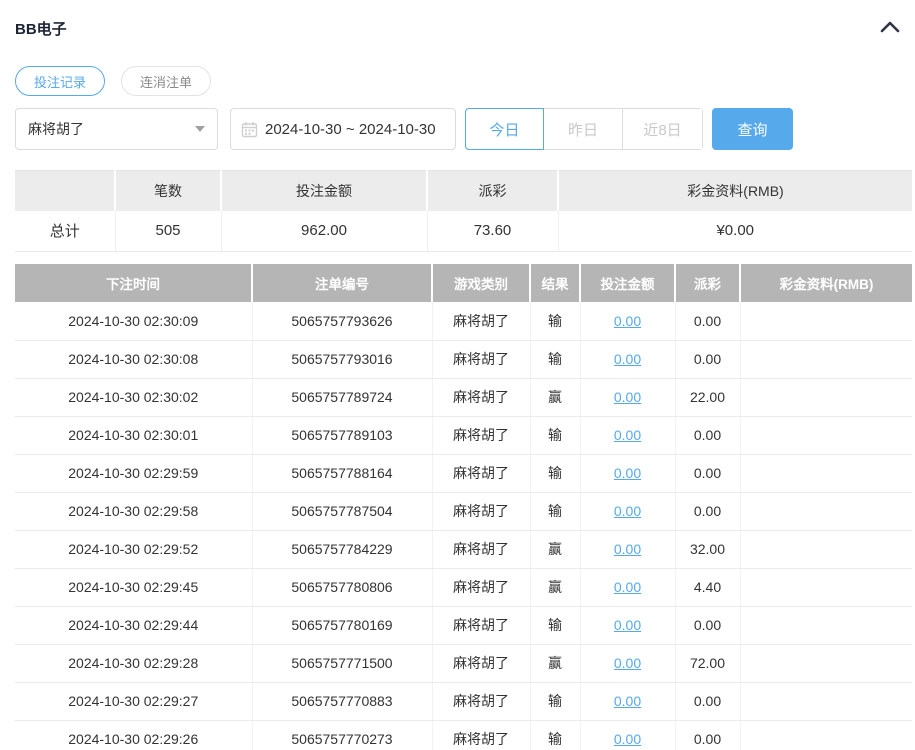 This screenshot has height=750, width=915. I want to click on cell-time: 2024-10-30 02:29:28, so click(134, 663).